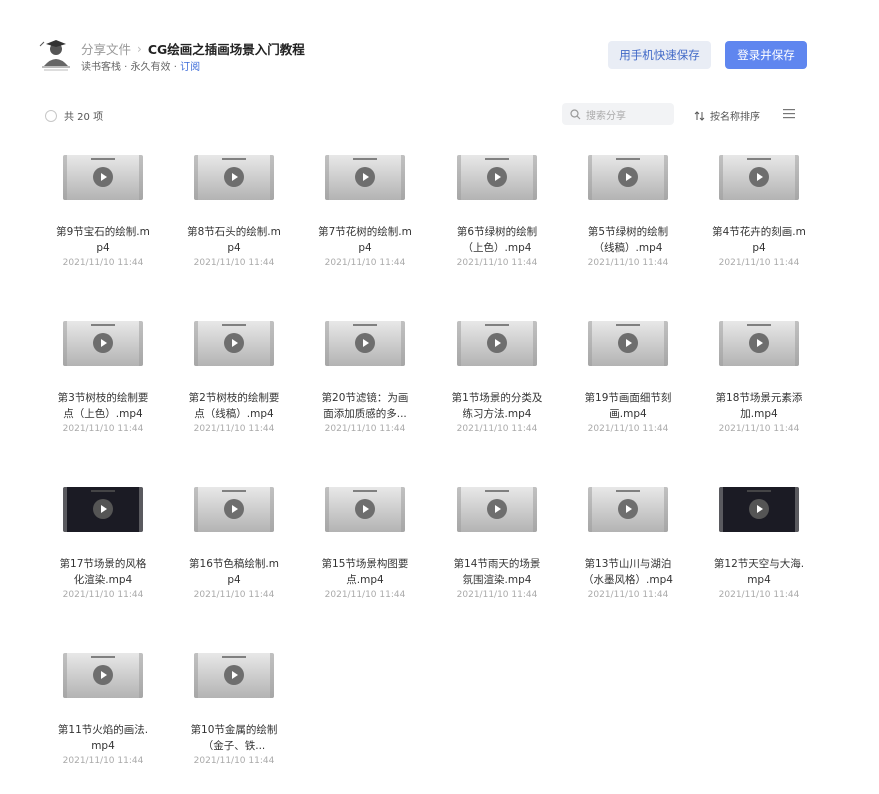 This screenshot has width=879, height=794. I want to click on file-name: 第19节画面细节刻画.mp4, so click(628, 406).